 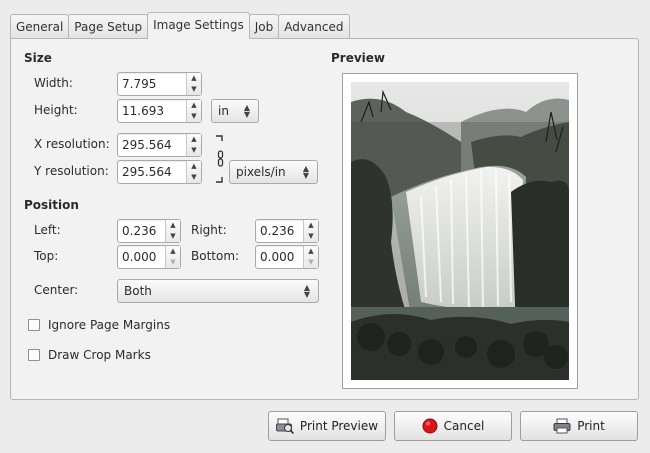 What do you see at coordinates (152, 172) in the screenshot?
I see `y-resolution-value: 295.564` at bounding box center [152, 172].